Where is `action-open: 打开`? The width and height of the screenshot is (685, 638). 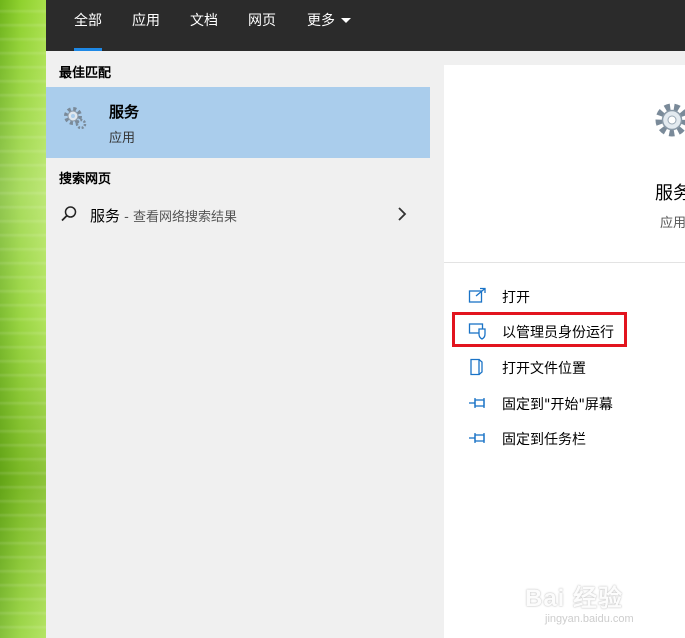 action-open: 打开 is located at coordinates (573, 296).